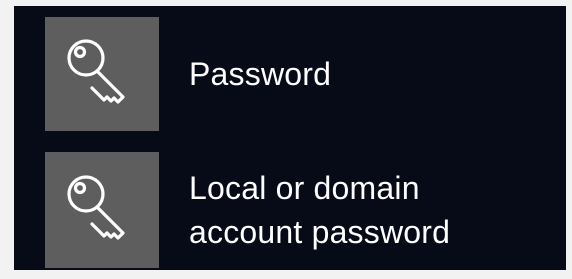 The image size is (572, 279). What do you see at coordinates (304, 188) in the screenshot?
I see `local-account-option-label-line-1: Local or domain` at bounding box center [304, 188].